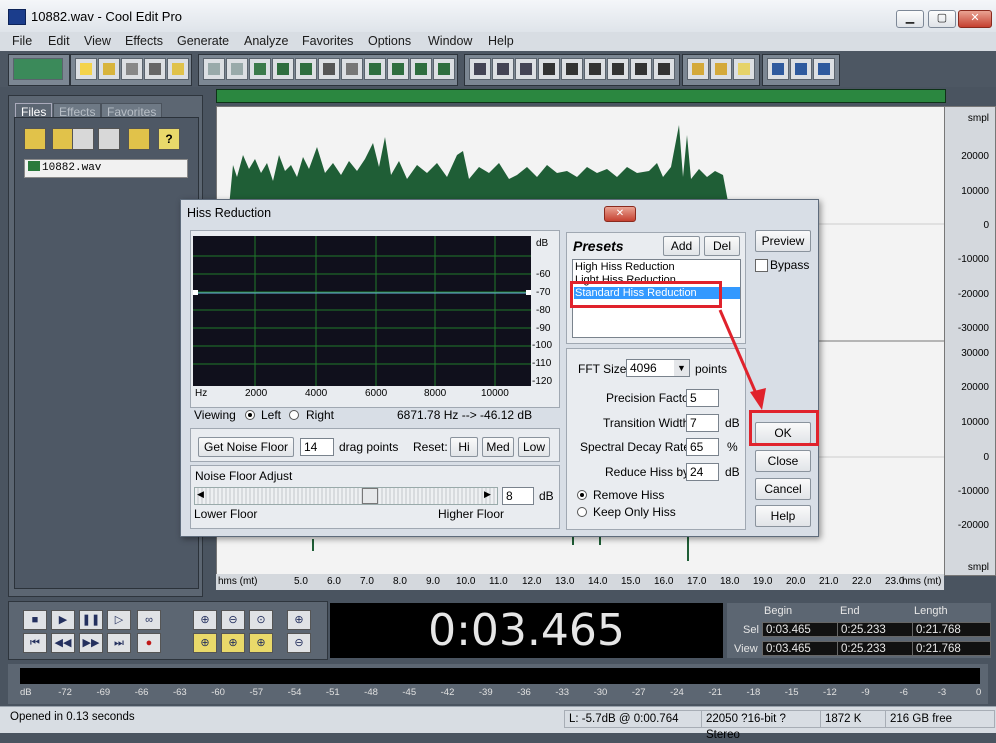 The width and height of the screenshot is (996, 743). Describe the element at coordinates (260, 69) in the screenshot. I see `repeat-icon` at that location.